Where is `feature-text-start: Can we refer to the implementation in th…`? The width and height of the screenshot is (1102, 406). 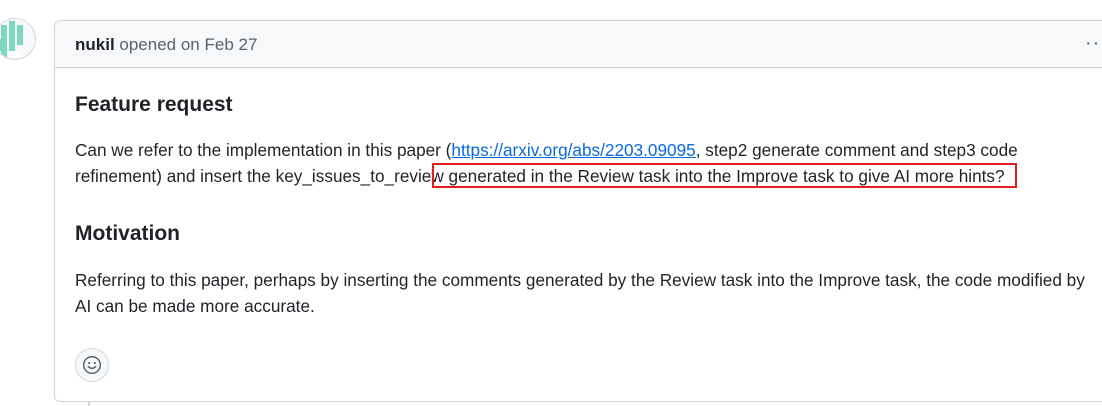
feature-text-start: Can we refer to the implementation in th… is located at coordinates (263, 150).